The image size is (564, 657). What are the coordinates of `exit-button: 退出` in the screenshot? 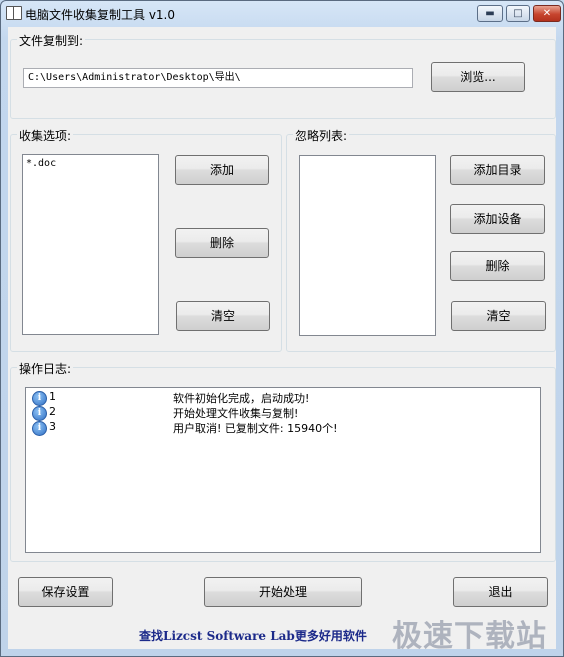 It's located at (500, 592).